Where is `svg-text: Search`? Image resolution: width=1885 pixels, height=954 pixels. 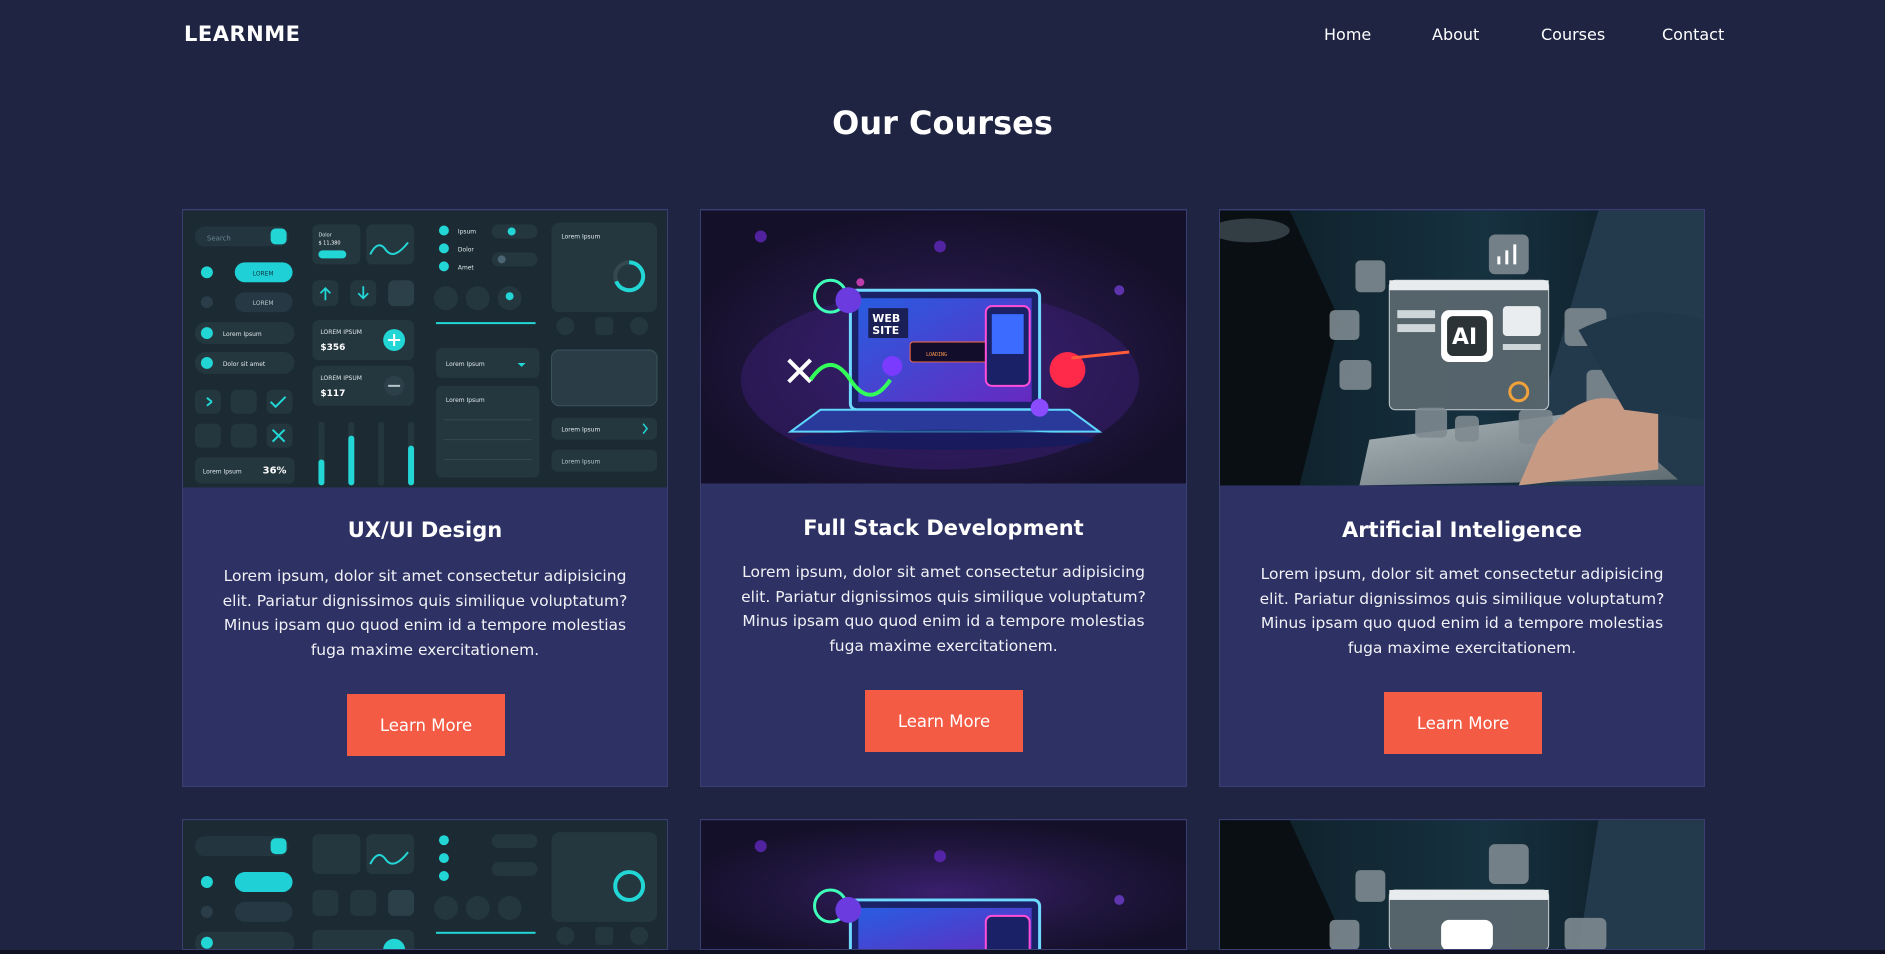
svg-text: Search is located at coordinates (219, 238).